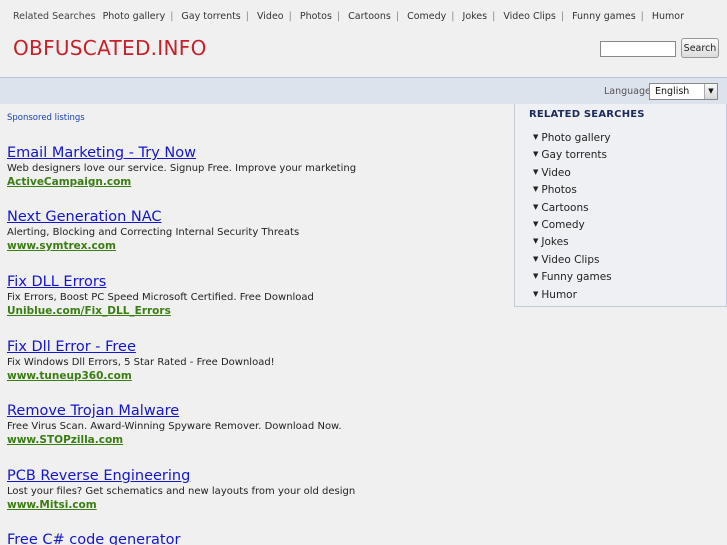  What do you see at coordinates (529, 16) in the screenshot?
I see `top-nav-link: Video Clips` at bounding box center [529, 16].